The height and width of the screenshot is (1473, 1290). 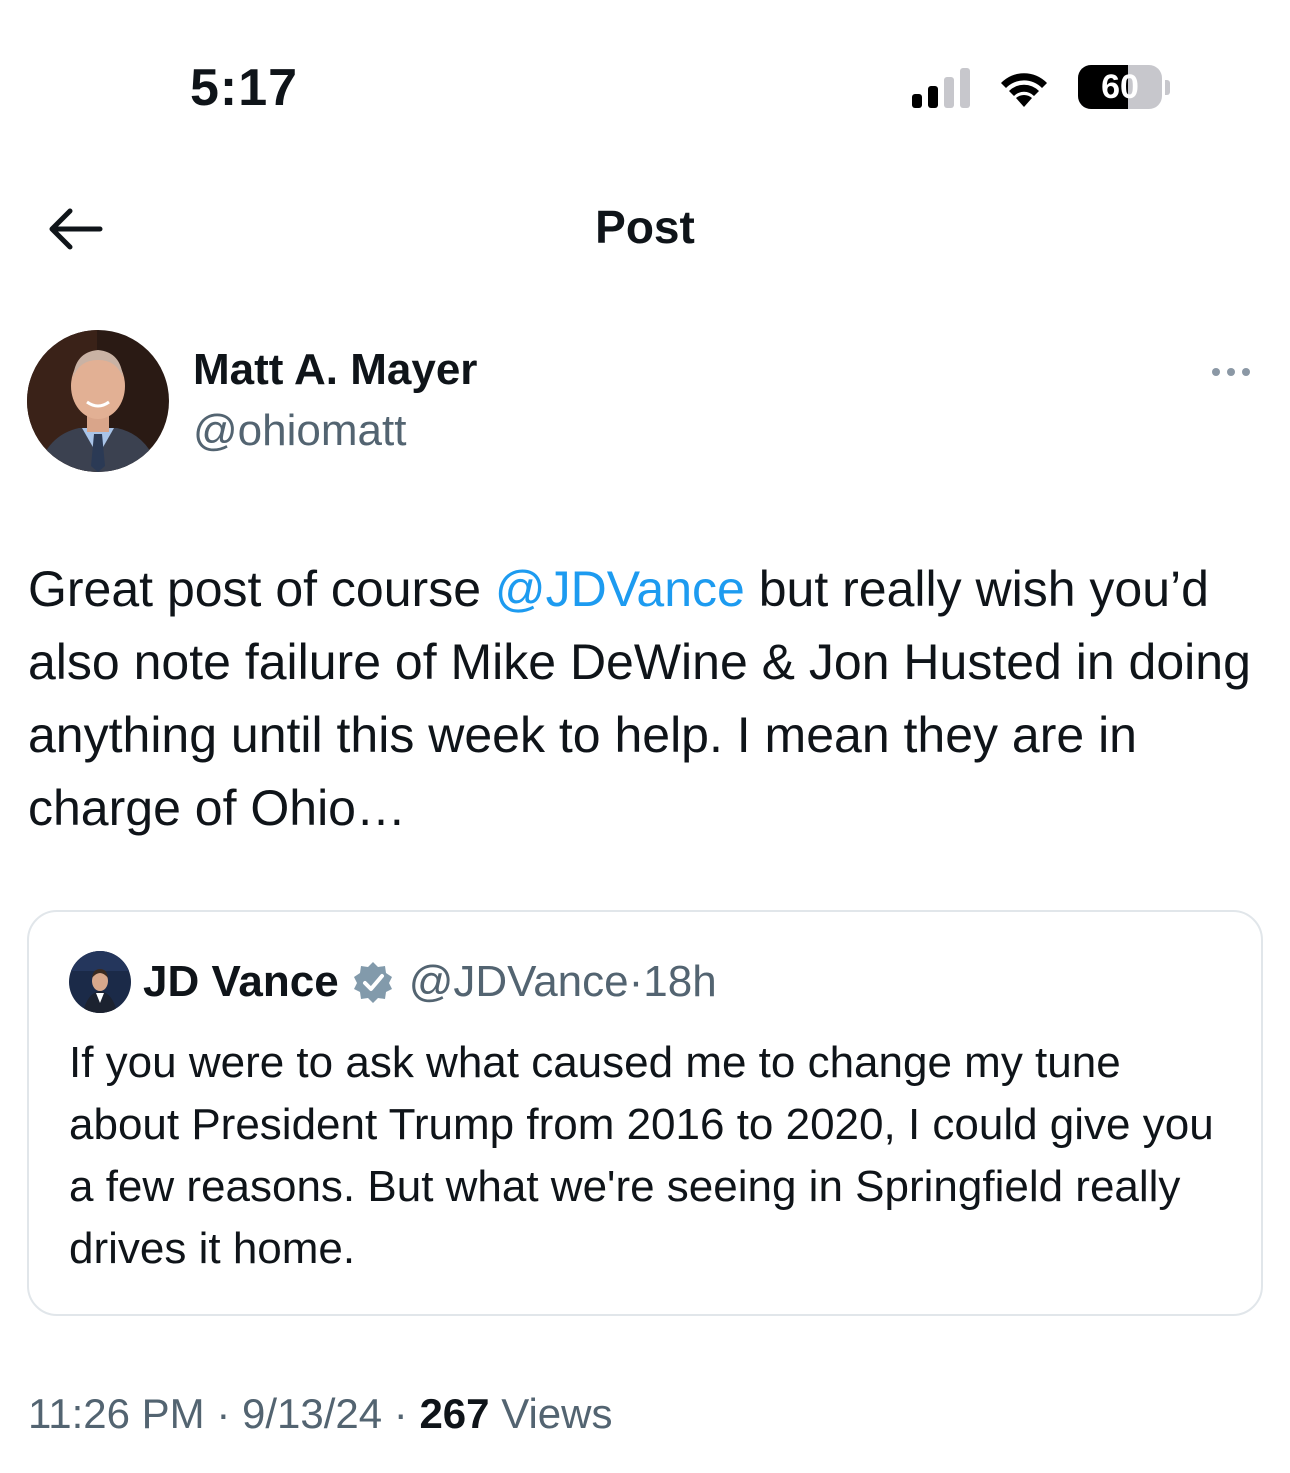 I want to click on quoted-post-header: JD Vance @JDVance · 18h, so click(x=393, y=982).